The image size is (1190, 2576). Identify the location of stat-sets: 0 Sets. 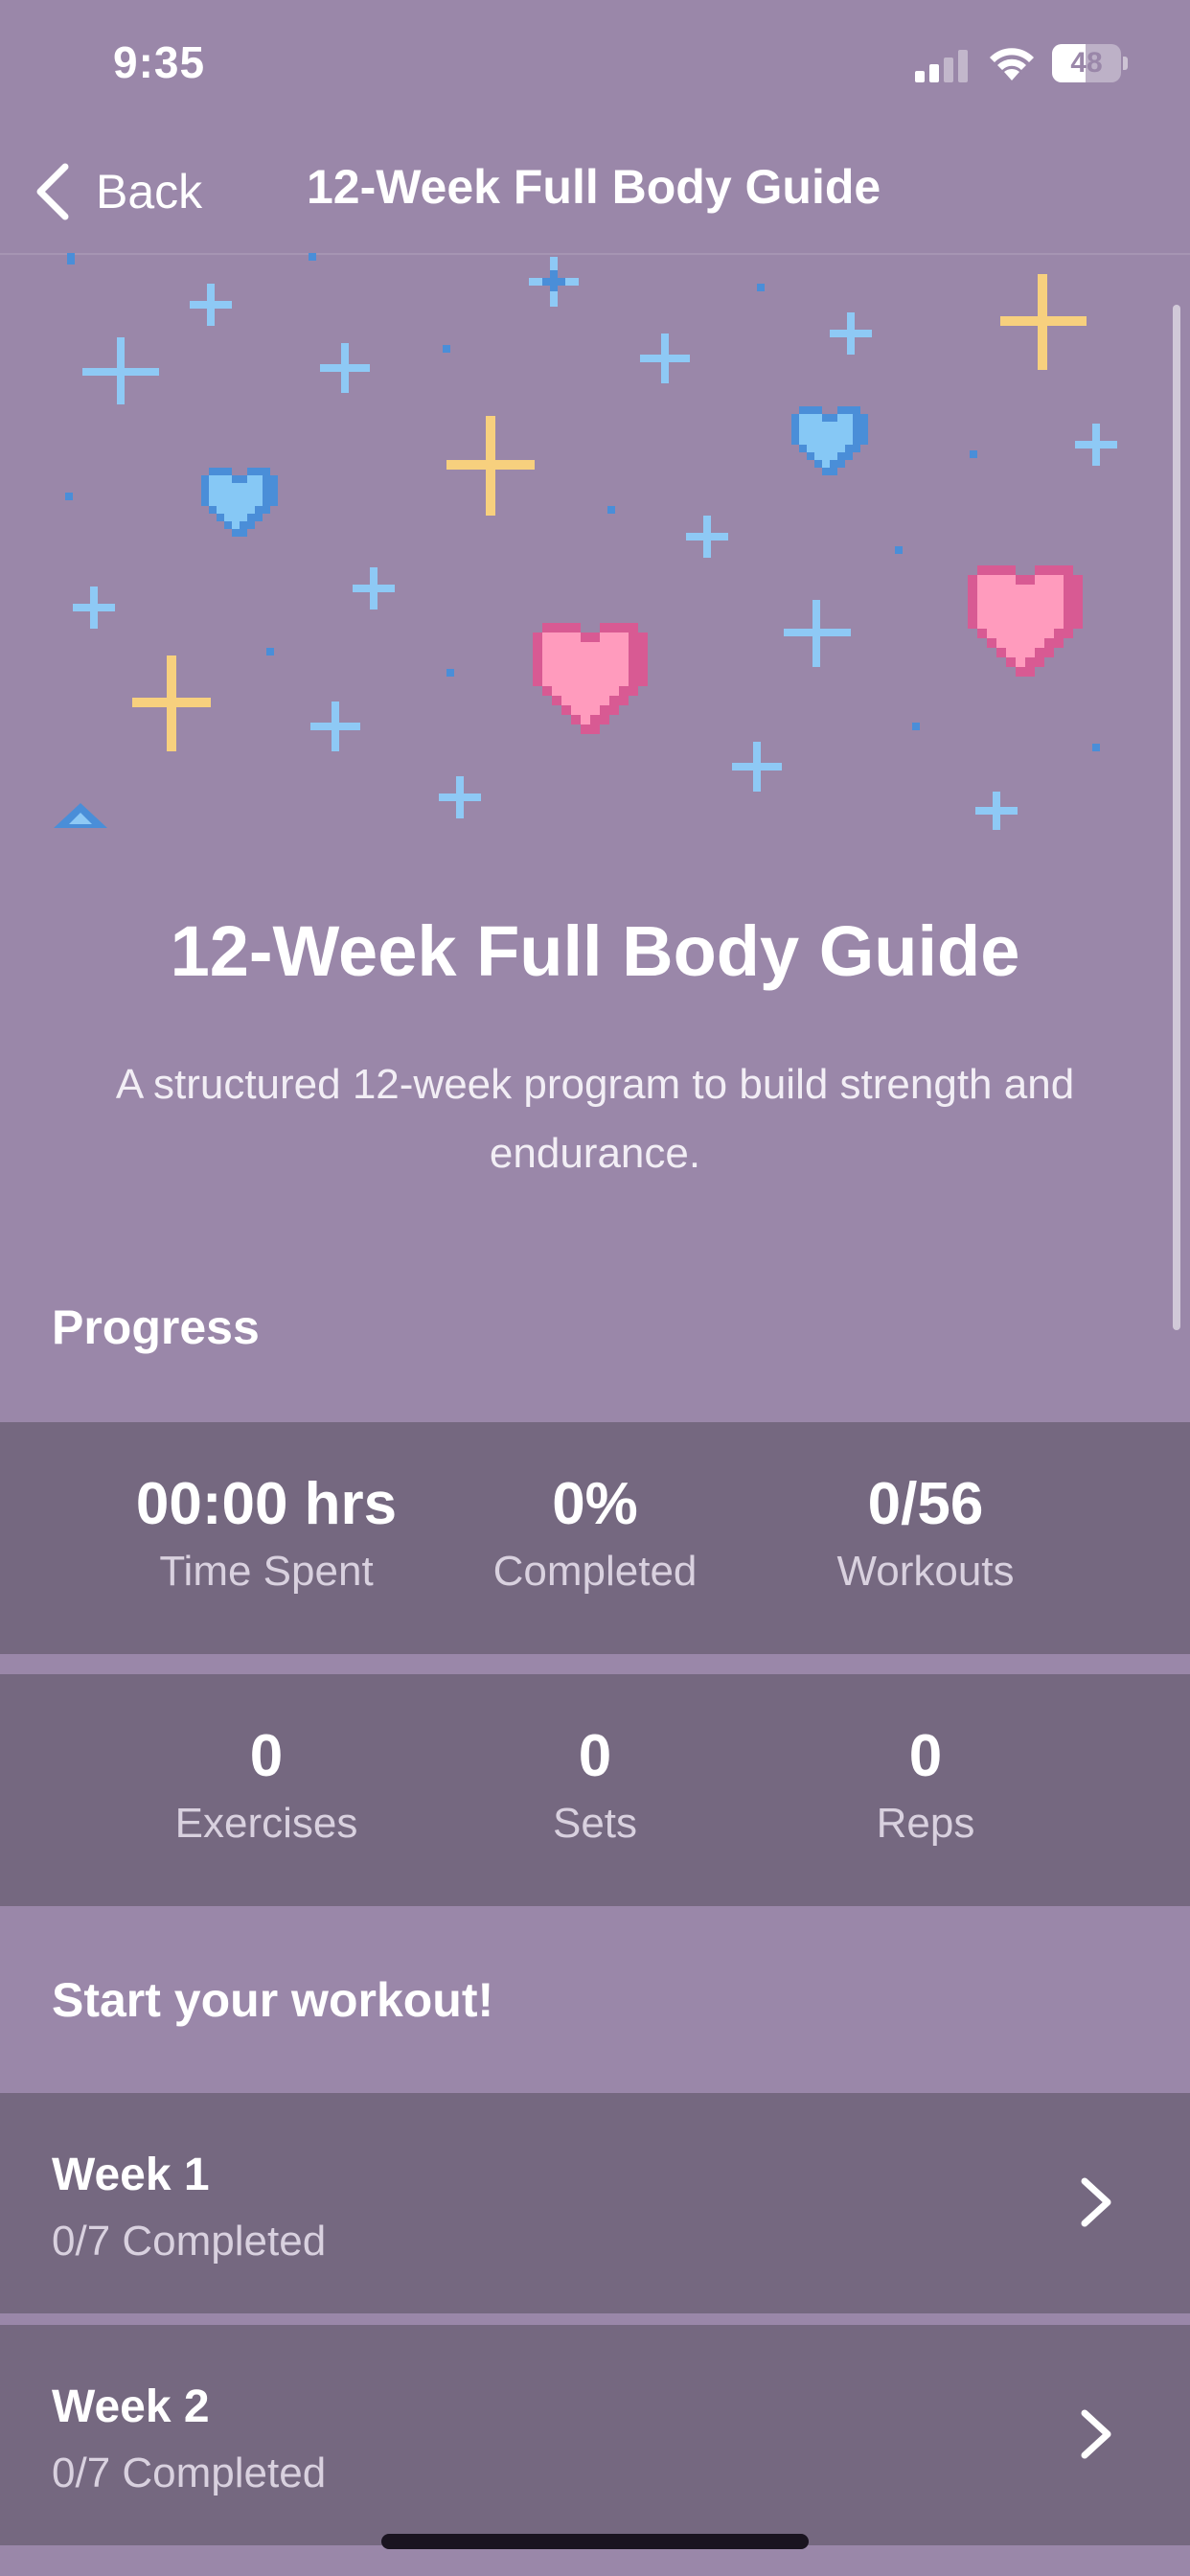
(595, 1761).